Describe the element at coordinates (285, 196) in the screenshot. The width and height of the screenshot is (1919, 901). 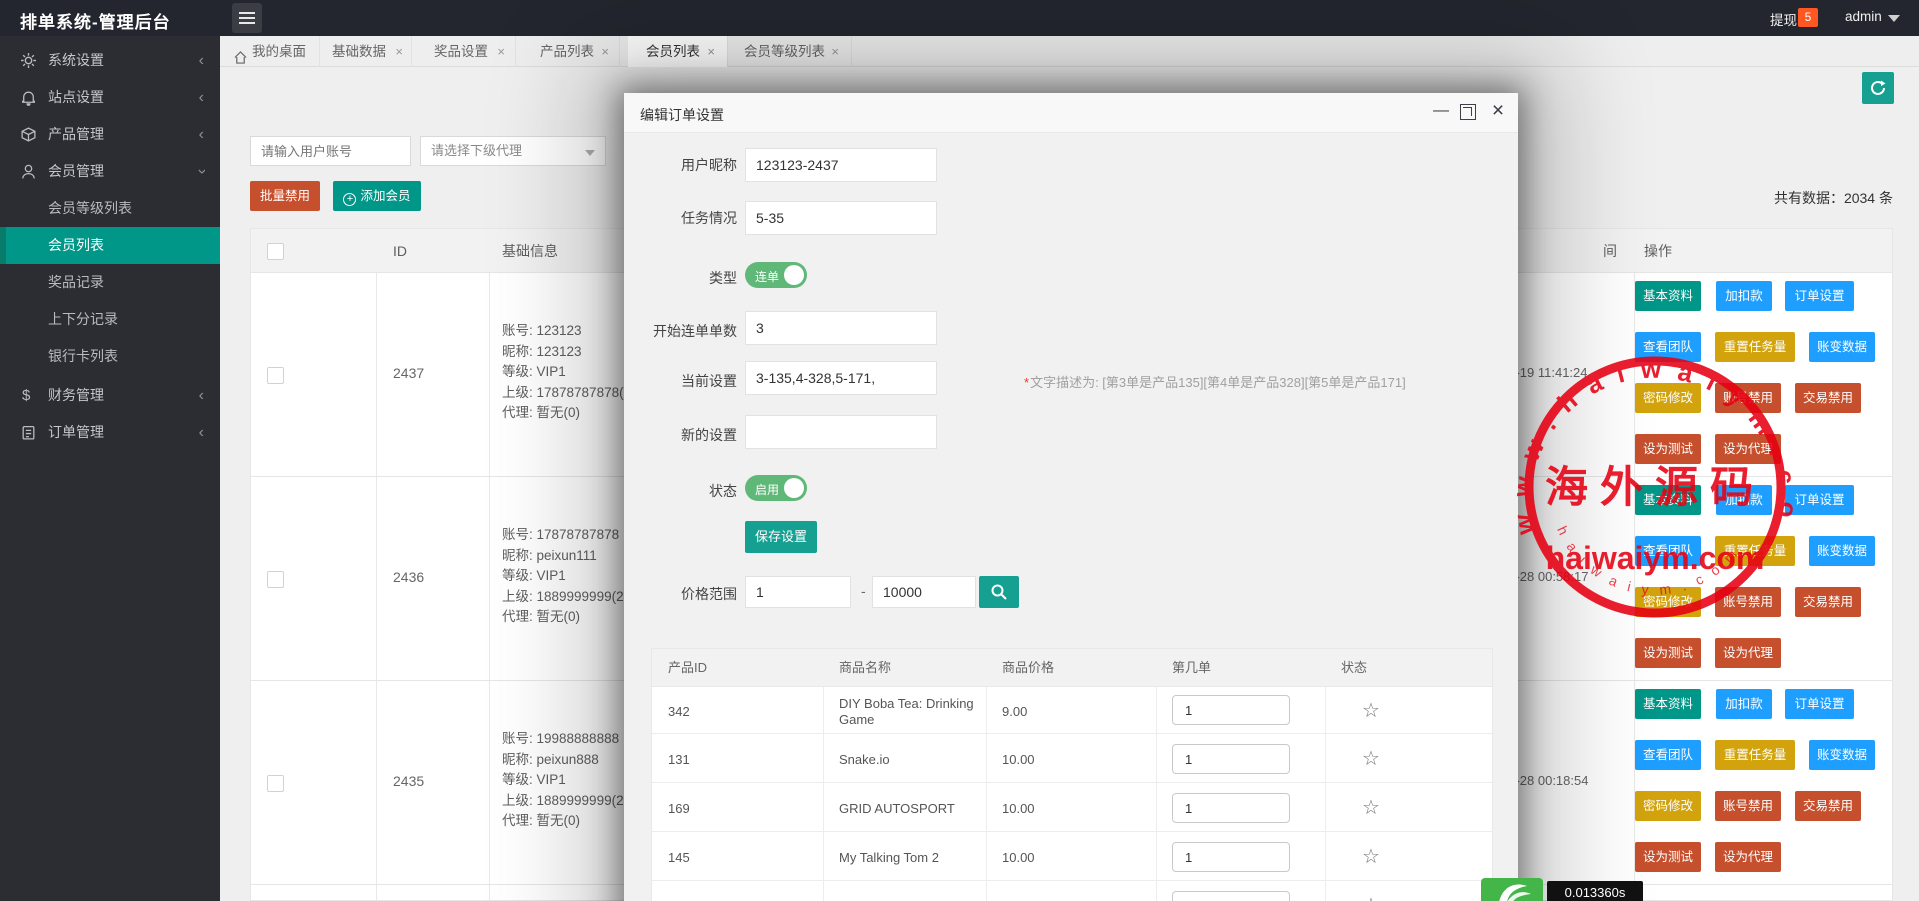
I see `batch-disable-button: 批量禁用` at that location.